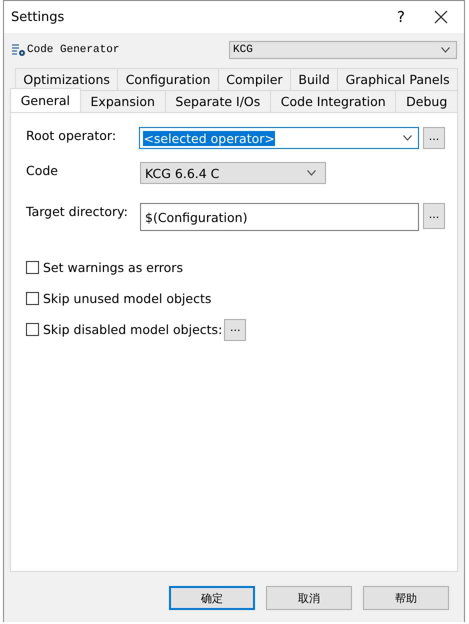  I want to click on tab: Graphical Panels, so click(397, 79).